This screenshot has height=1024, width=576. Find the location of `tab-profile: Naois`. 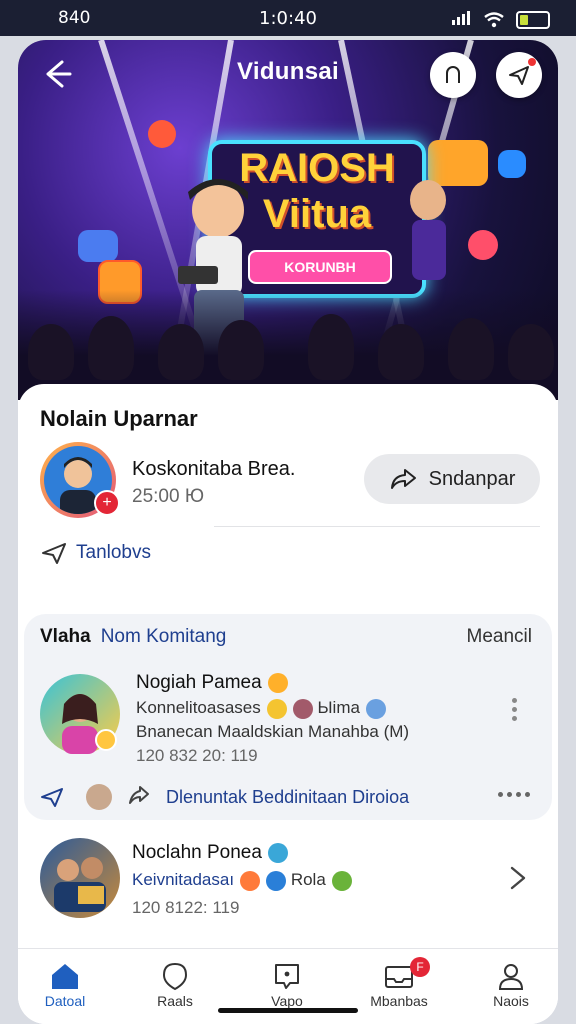

tab-profile: Naois is located at coordinates (511, 984).